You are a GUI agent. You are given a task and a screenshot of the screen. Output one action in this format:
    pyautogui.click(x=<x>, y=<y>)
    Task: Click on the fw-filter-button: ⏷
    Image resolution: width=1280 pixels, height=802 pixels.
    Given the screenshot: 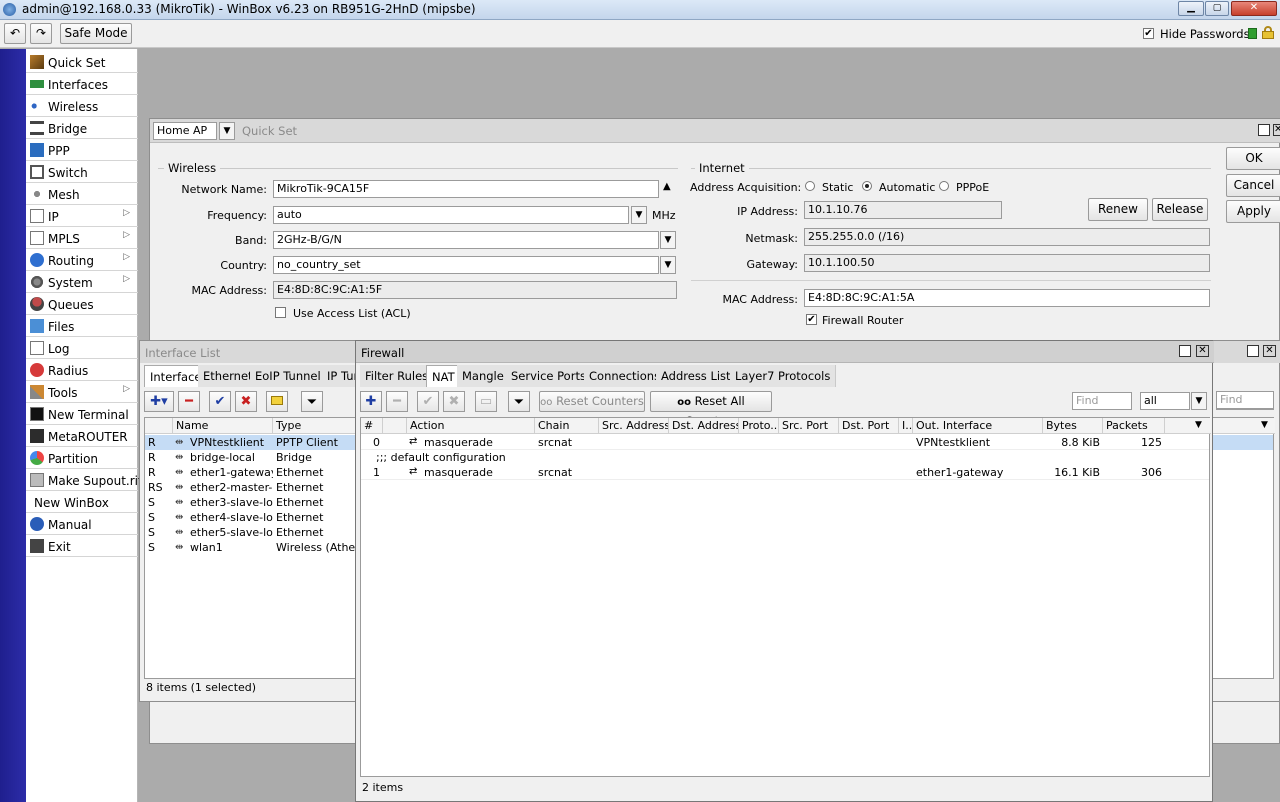 What is the action you would take?
    pyautogui.click(x=519, y=401)
    